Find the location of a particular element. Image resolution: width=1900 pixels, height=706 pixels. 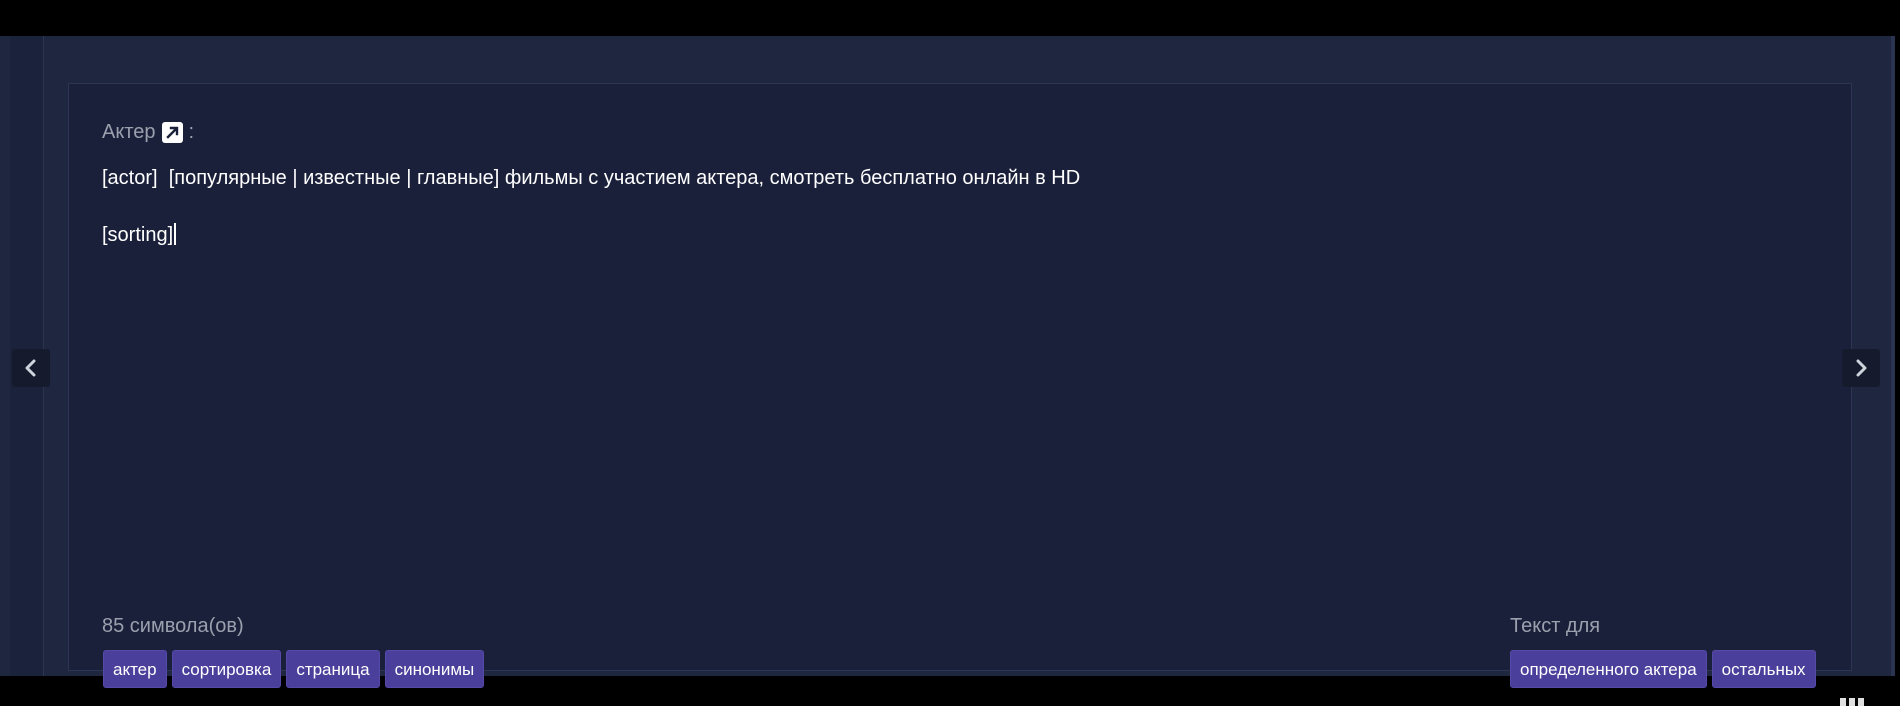

external-edit-icon is located at coordinates (172, 132).